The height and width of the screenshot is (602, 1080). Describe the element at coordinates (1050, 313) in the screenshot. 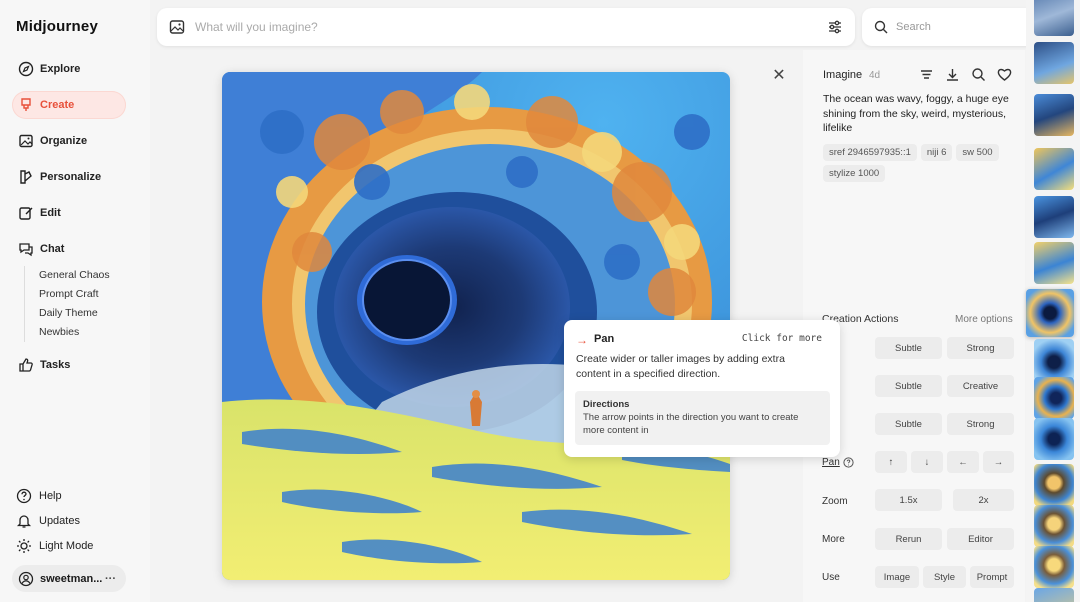

I see `thumbnail-selected` at that location.